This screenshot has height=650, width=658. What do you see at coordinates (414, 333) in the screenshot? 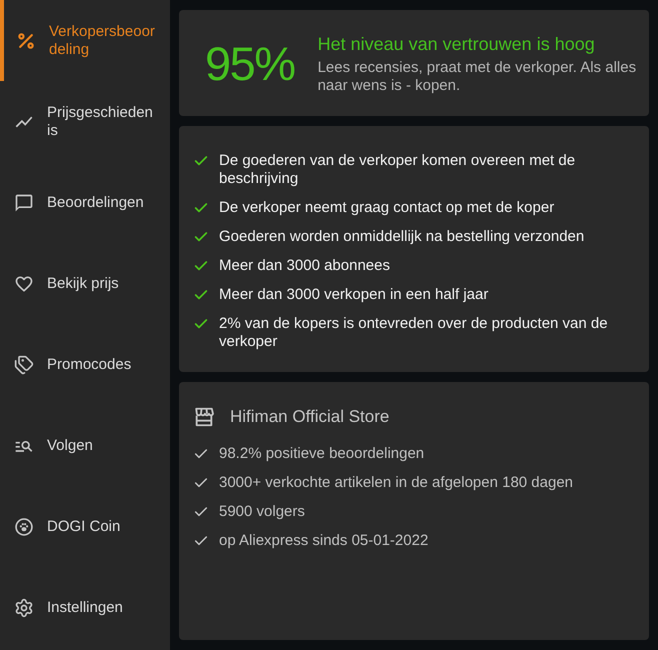
I see `criteria-text: 2% van de kopers is ontevreden over de producten van de verkoper` at bounding box center [414, 333].